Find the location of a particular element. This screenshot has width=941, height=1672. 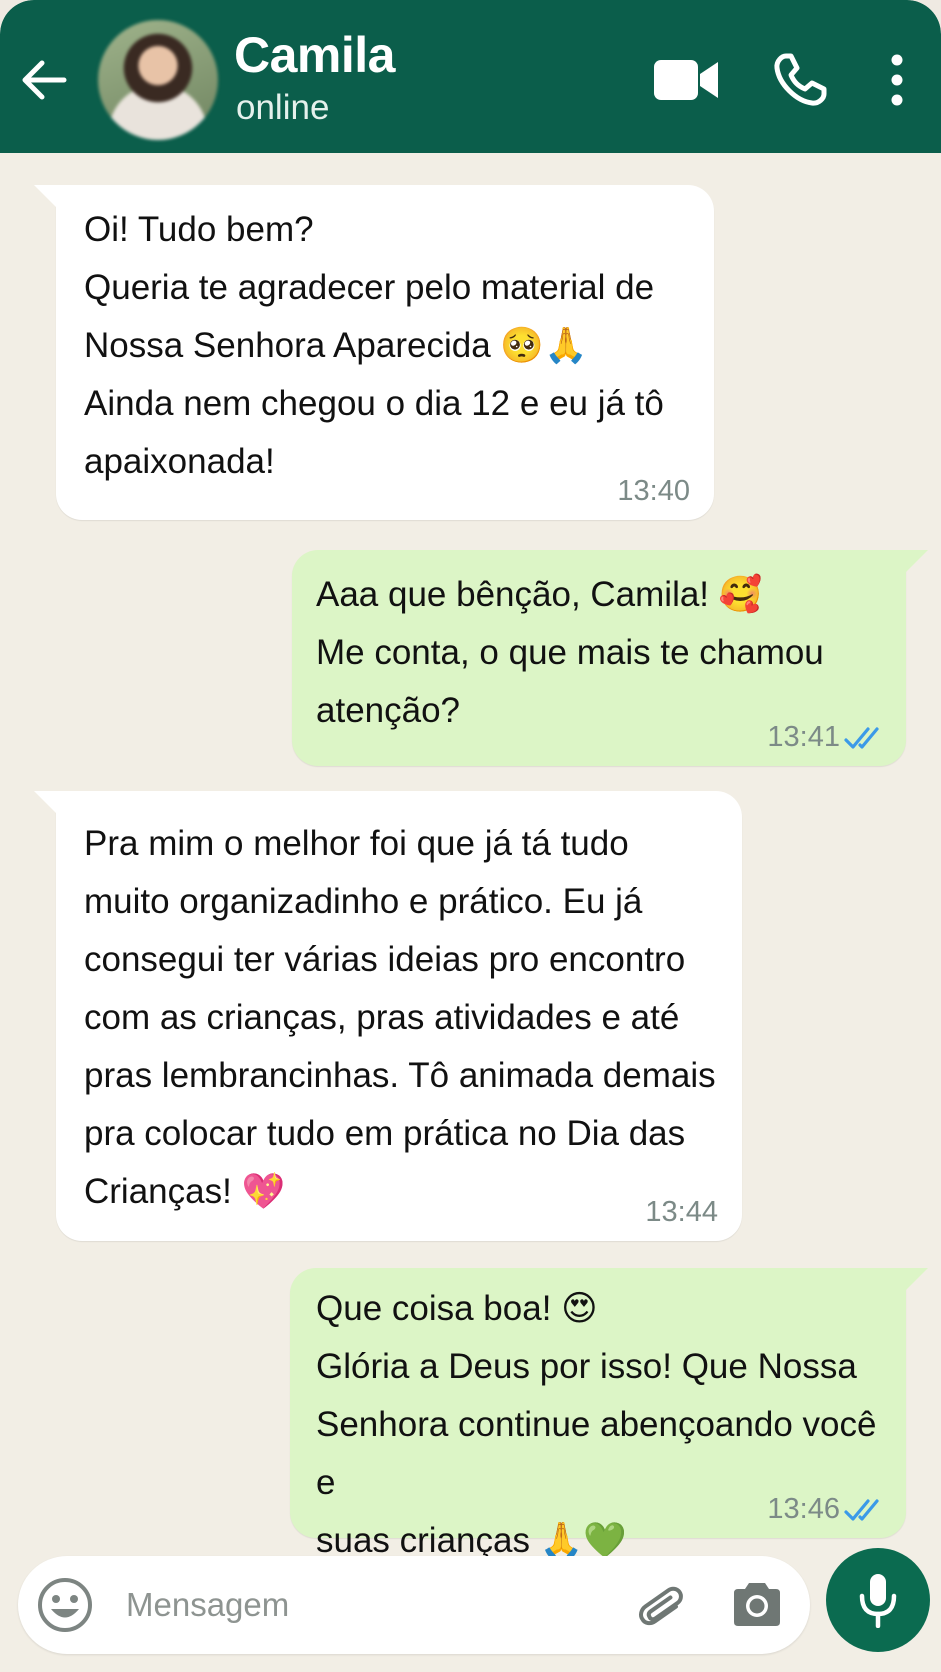

contact-name: Camila is located at coordinates (314, 55).